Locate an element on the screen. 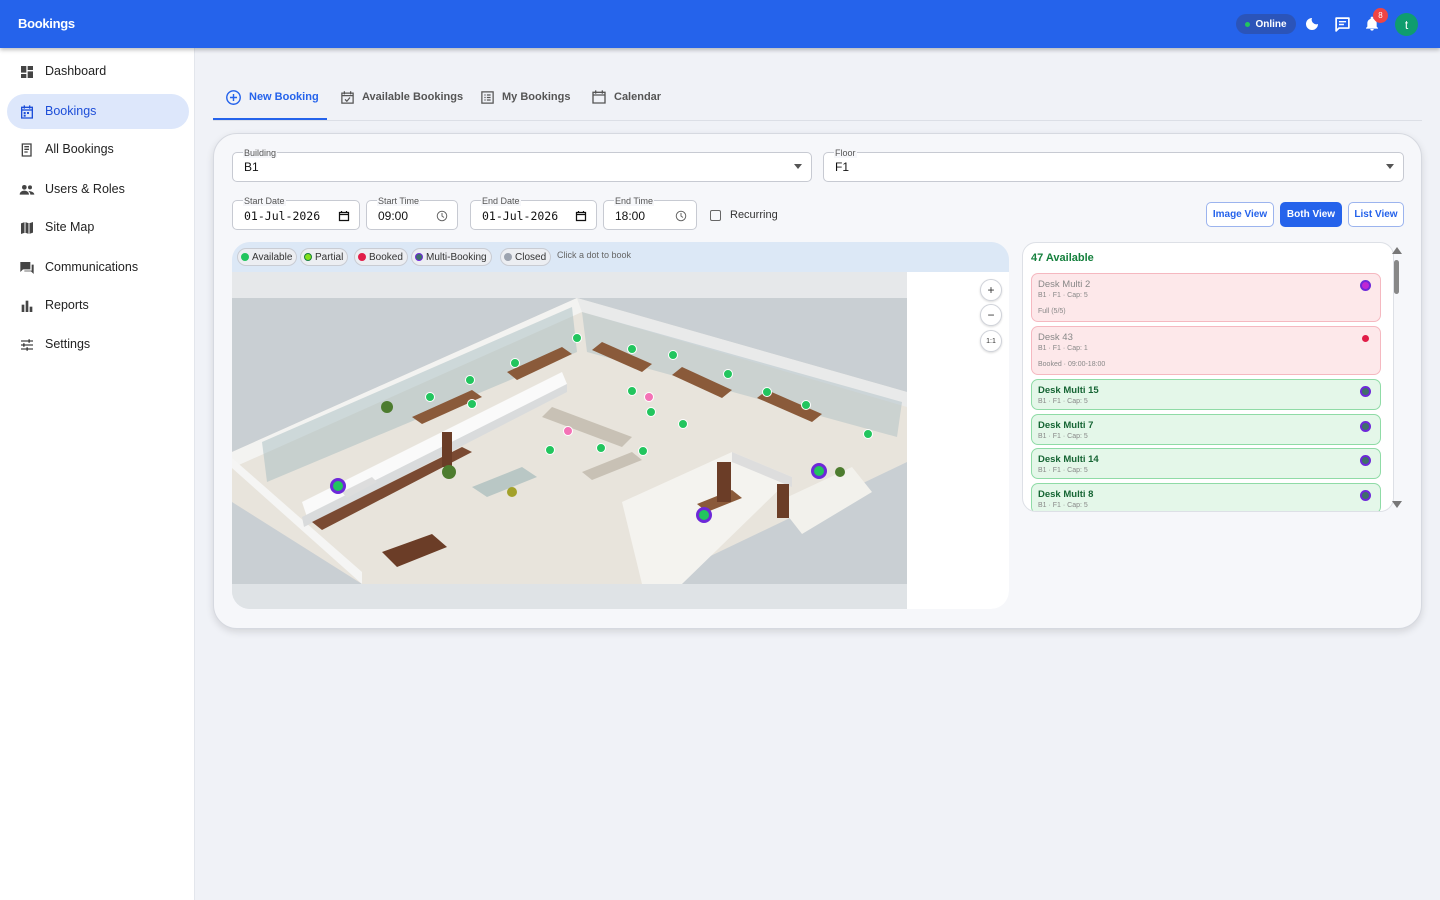 The width and height of the screenshot is (1440, 900). status-badge: Online is located at coordinates (1266, 24).